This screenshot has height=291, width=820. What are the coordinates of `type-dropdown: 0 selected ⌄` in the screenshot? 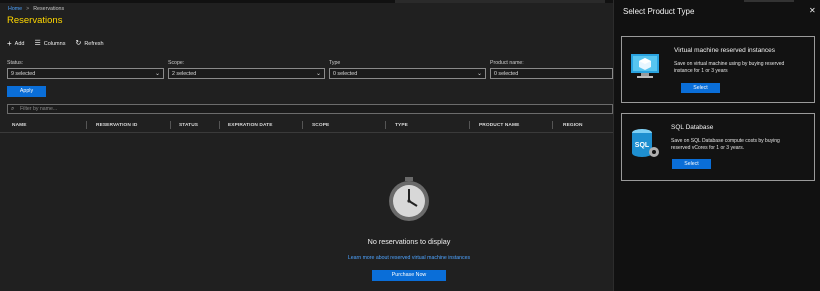 It's located at (407, 73).